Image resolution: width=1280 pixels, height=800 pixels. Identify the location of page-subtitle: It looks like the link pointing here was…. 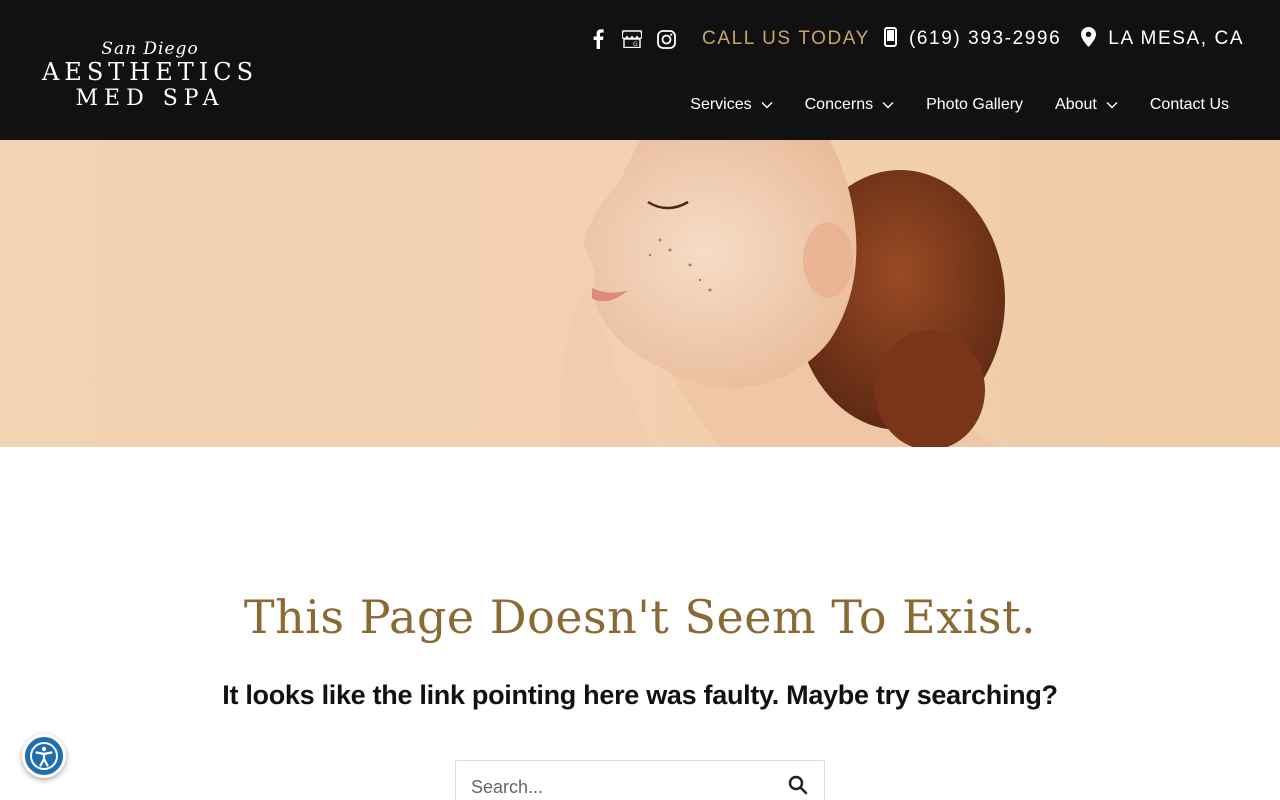
(640, 695).